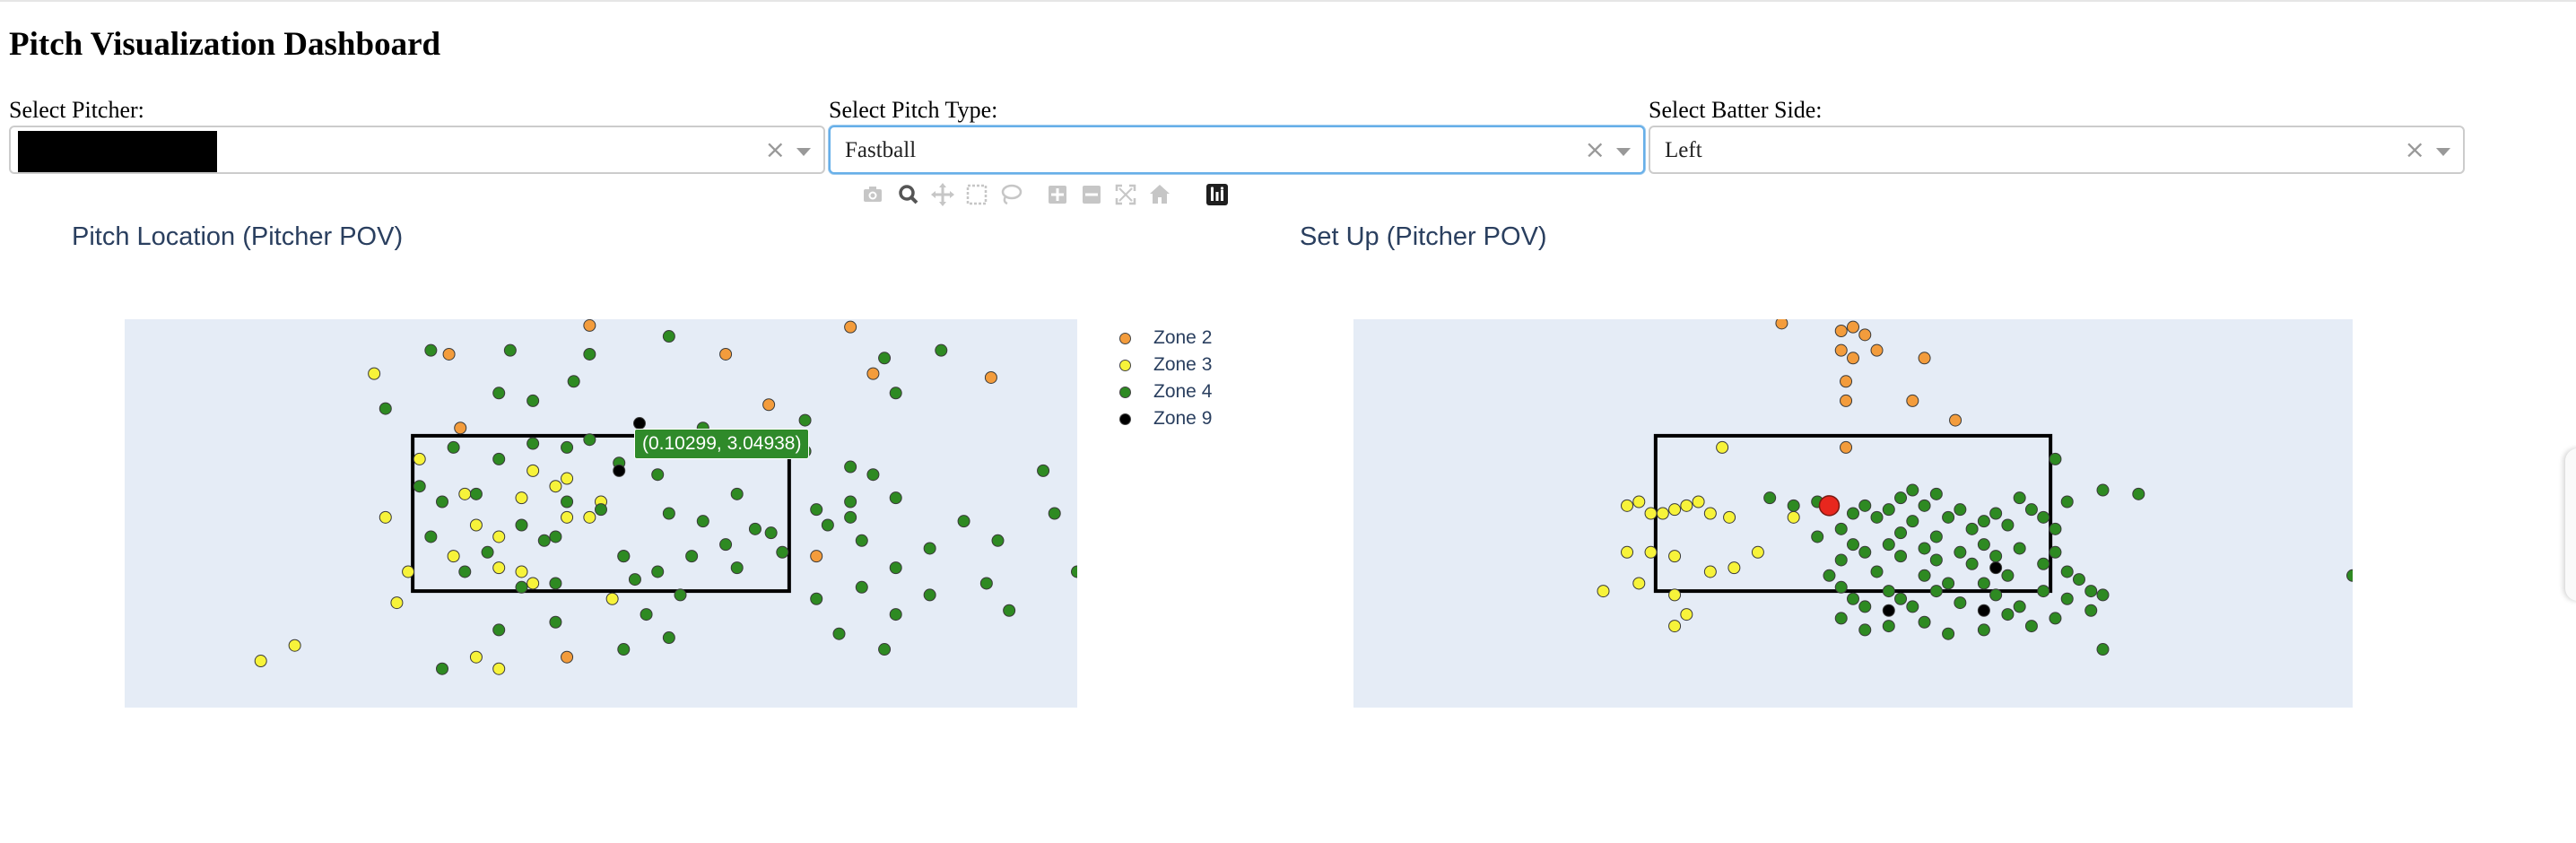  I want to click on side-panel-handle, so click(2570, 524).